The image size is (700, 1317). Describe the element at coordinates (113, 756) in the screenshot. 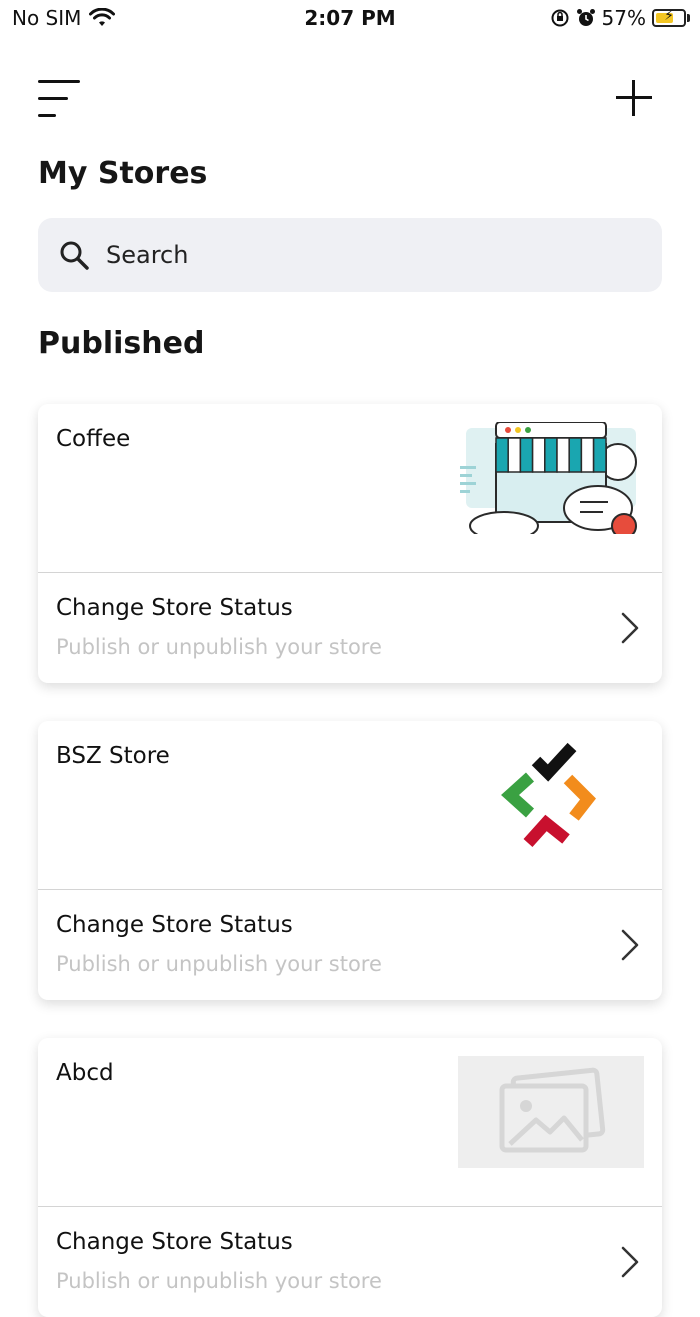

I see `store-name: BSZ Store` at that location.